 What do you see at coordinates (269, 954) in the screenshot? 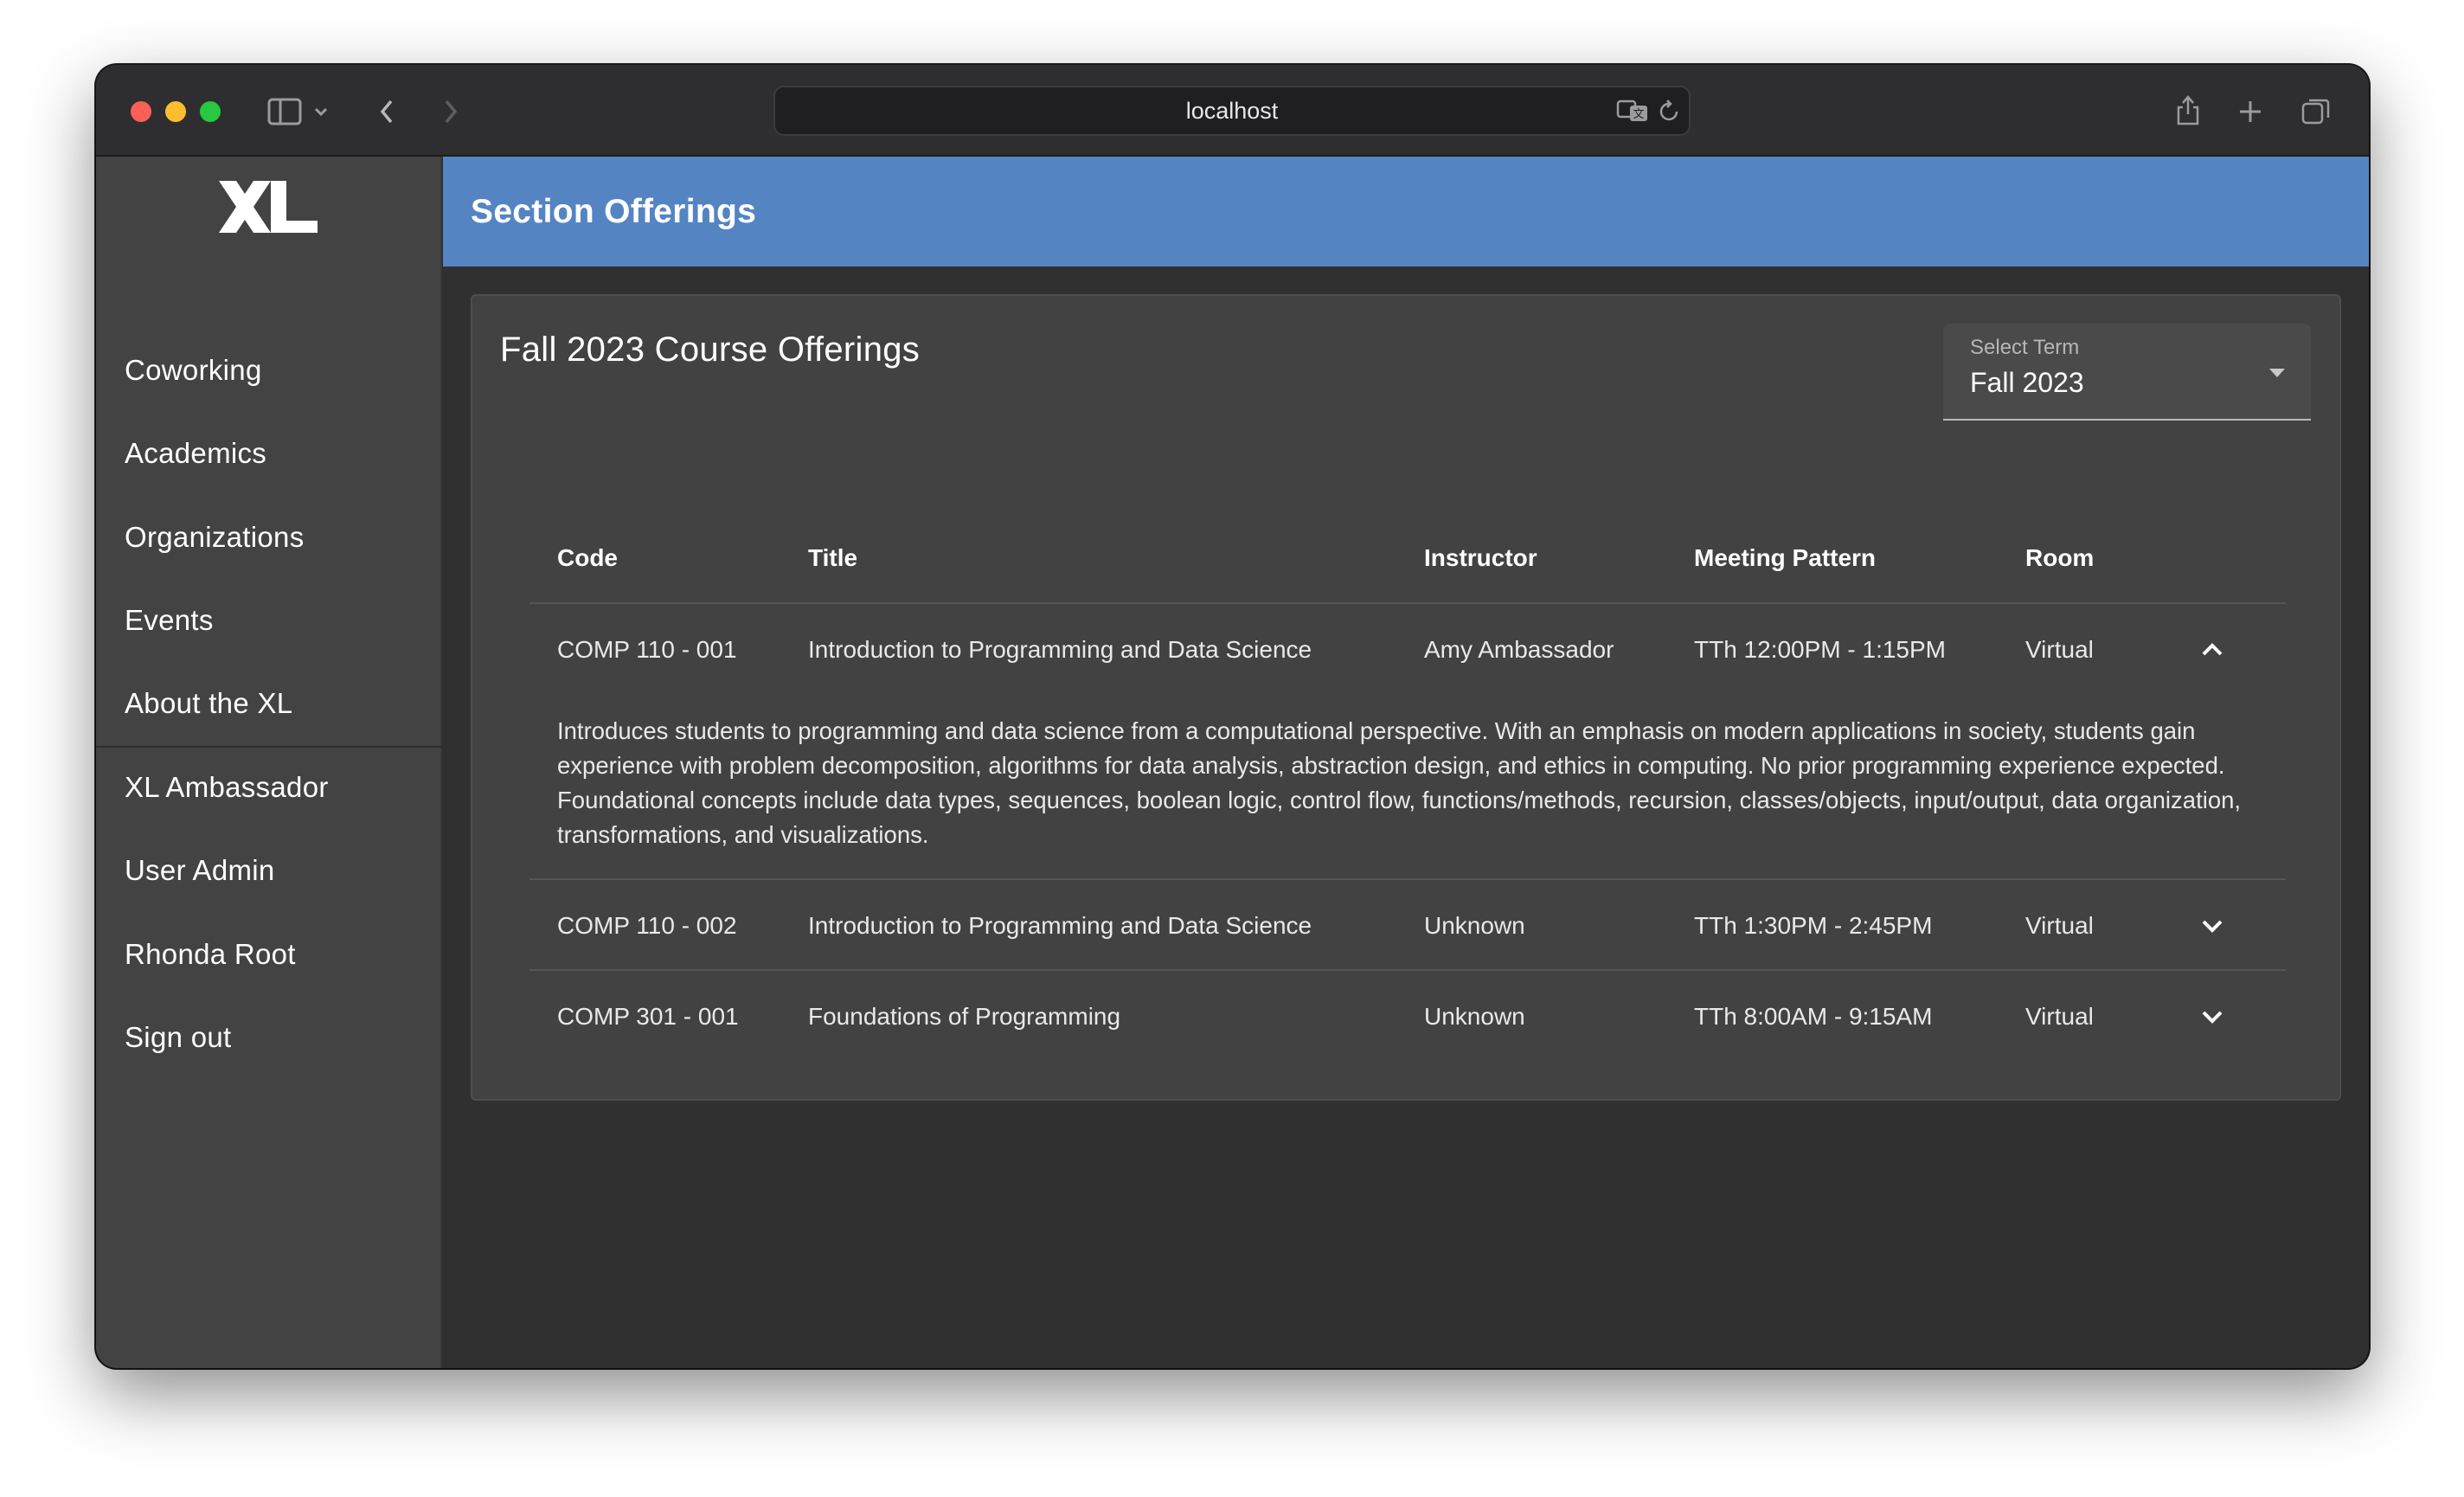
I see `sidebar-item-profile: Rhonda Root` at bounding box center [269, 954].